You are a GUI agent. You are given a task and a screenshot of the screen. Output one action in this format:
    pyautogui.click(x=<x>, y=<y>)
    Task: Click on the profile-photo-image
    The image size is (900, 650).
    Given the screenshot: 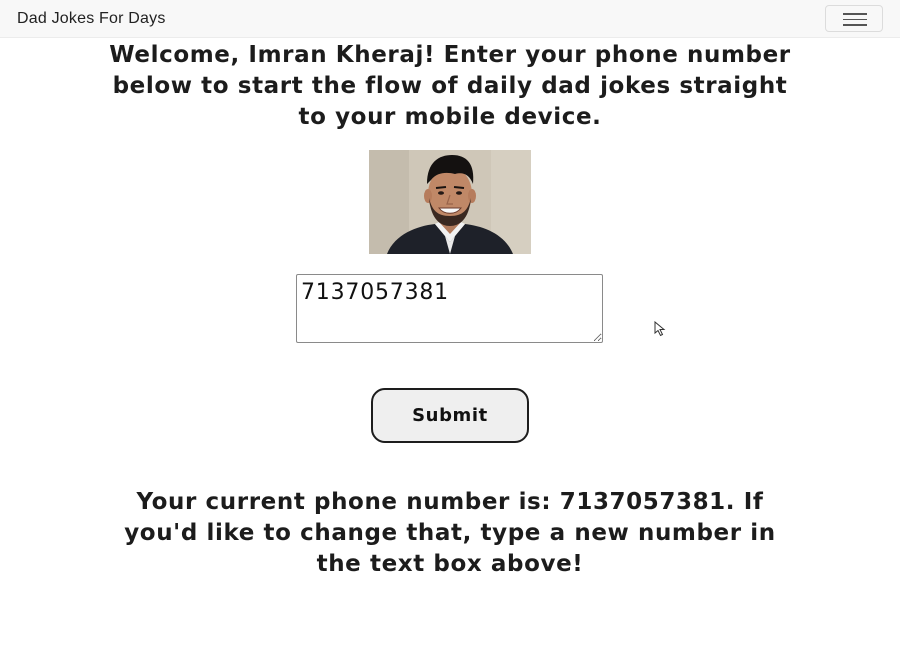 What is the action you would take?
    pyautogui.click(x=450, y=202)
    